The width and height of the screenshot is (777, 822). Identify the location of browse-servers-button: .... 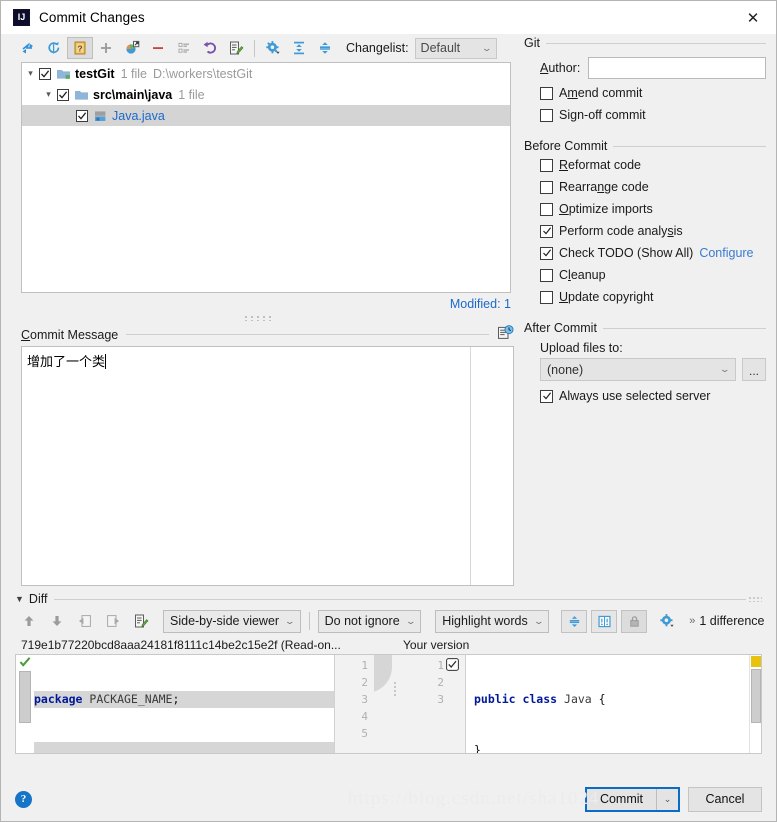
(754, 369).